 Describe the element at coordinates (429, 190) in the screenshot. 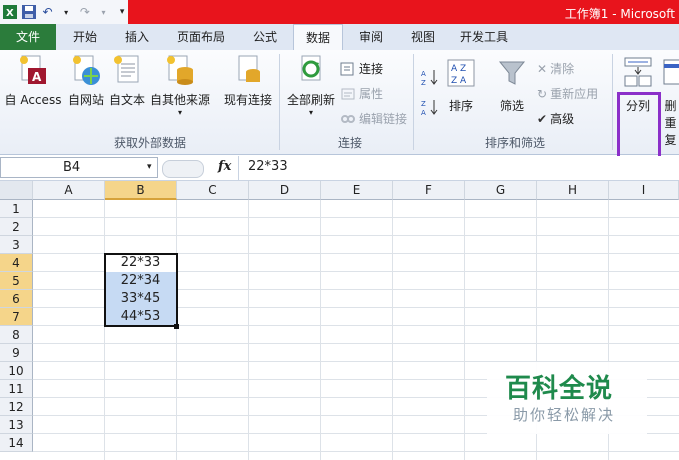

I see `column-header-f: F` at that location.